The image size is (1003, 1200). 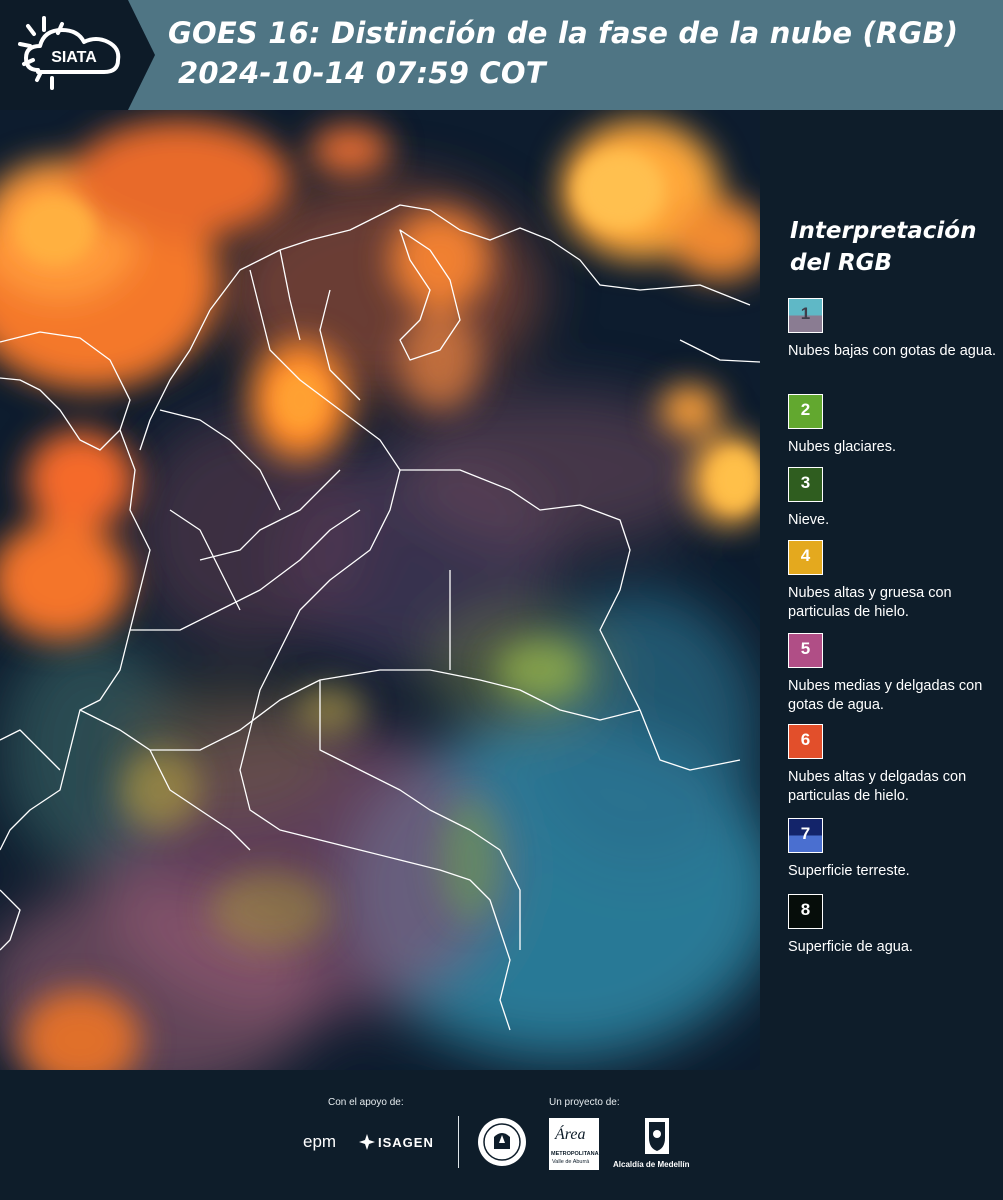 I want to click on medellin-shield-icon, so click(x=657, y=1136).